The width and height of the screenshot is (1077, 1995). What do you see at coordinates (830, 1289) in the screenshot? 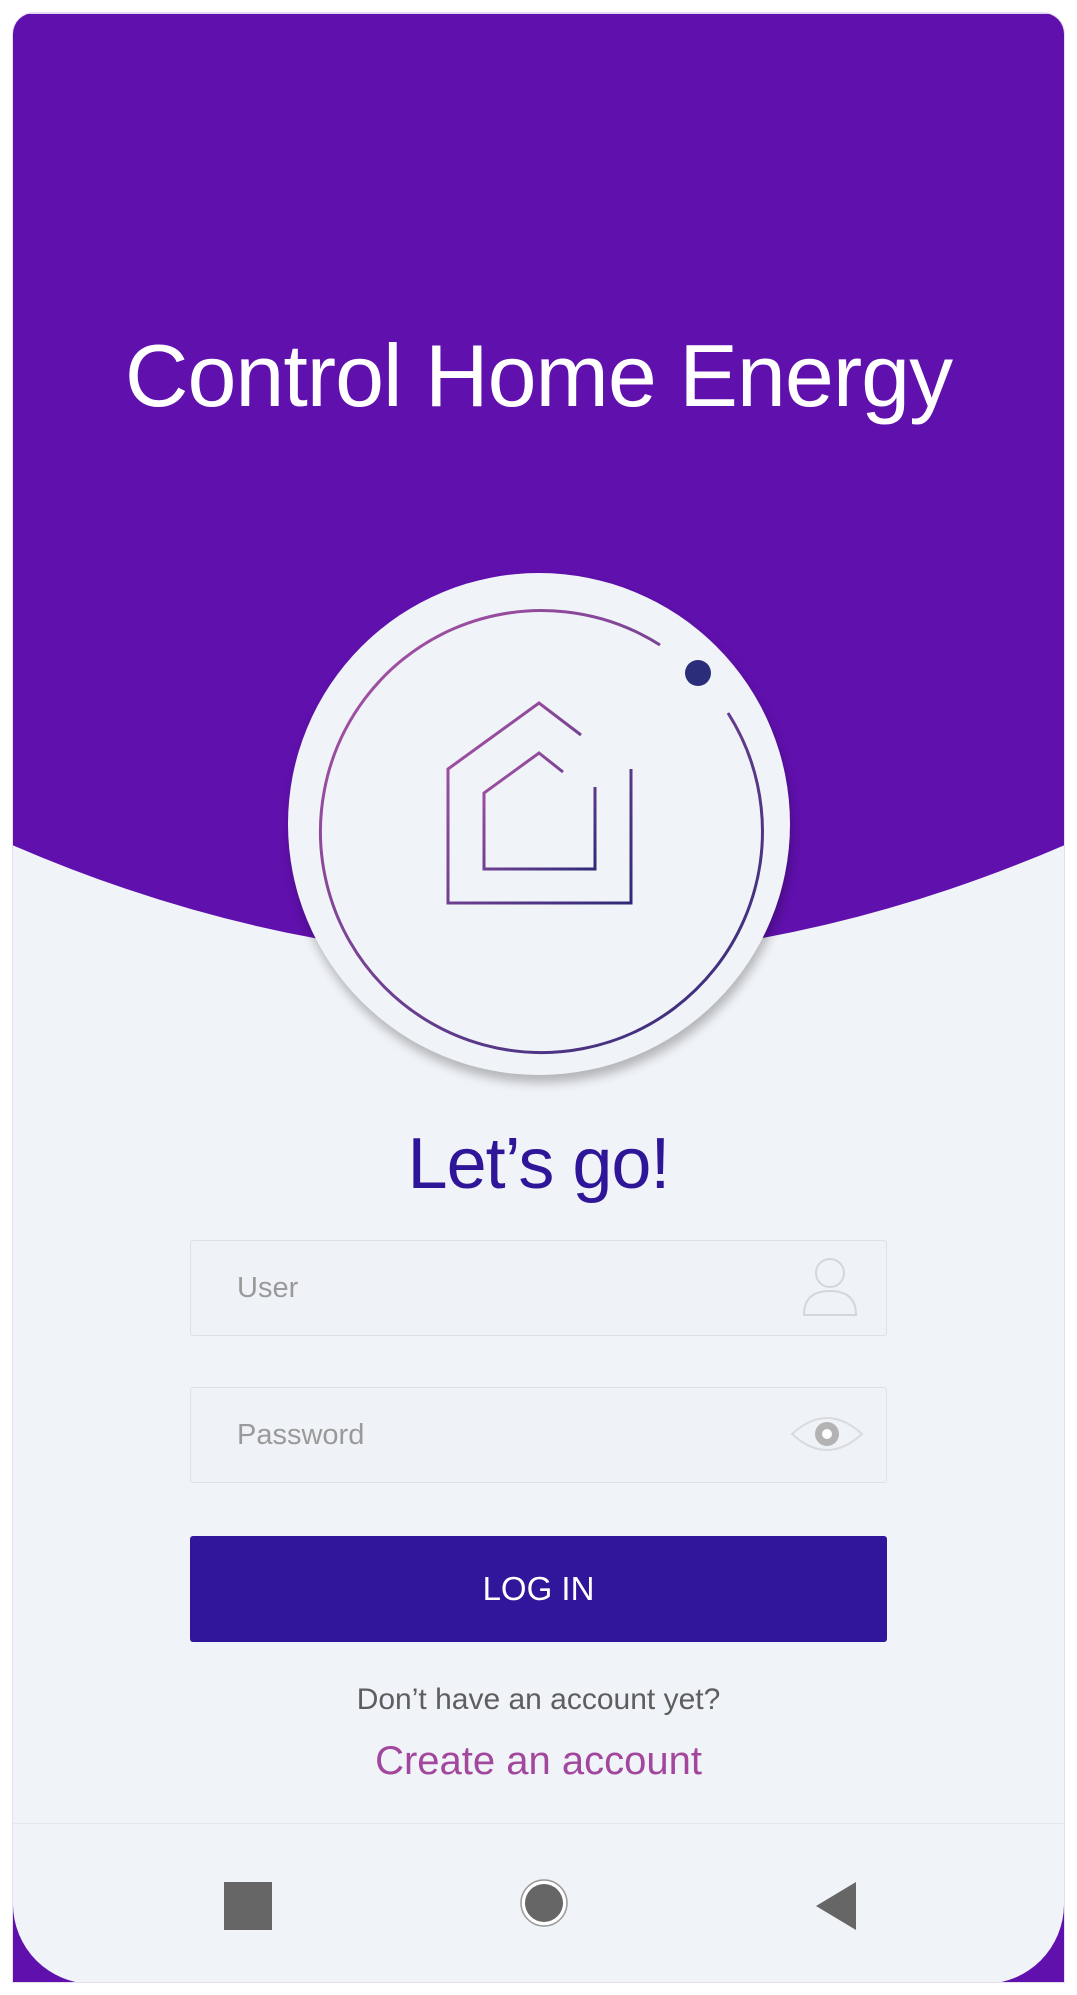
I see `user-icon` at bounding box center [830, 1289].